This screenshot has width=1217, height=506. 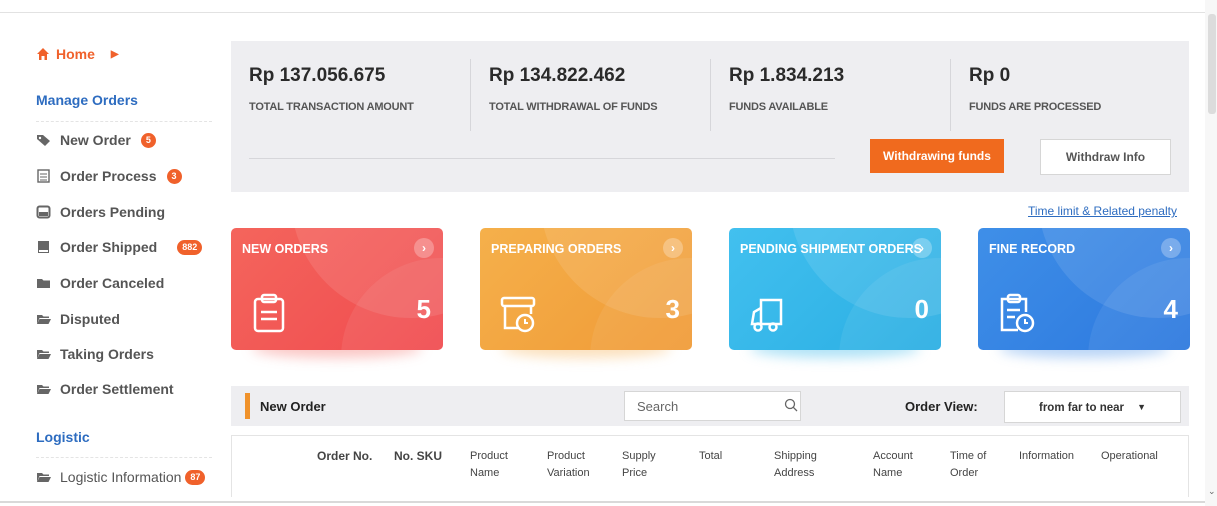 I want to click on top-divider, so click(x=602, y=12).